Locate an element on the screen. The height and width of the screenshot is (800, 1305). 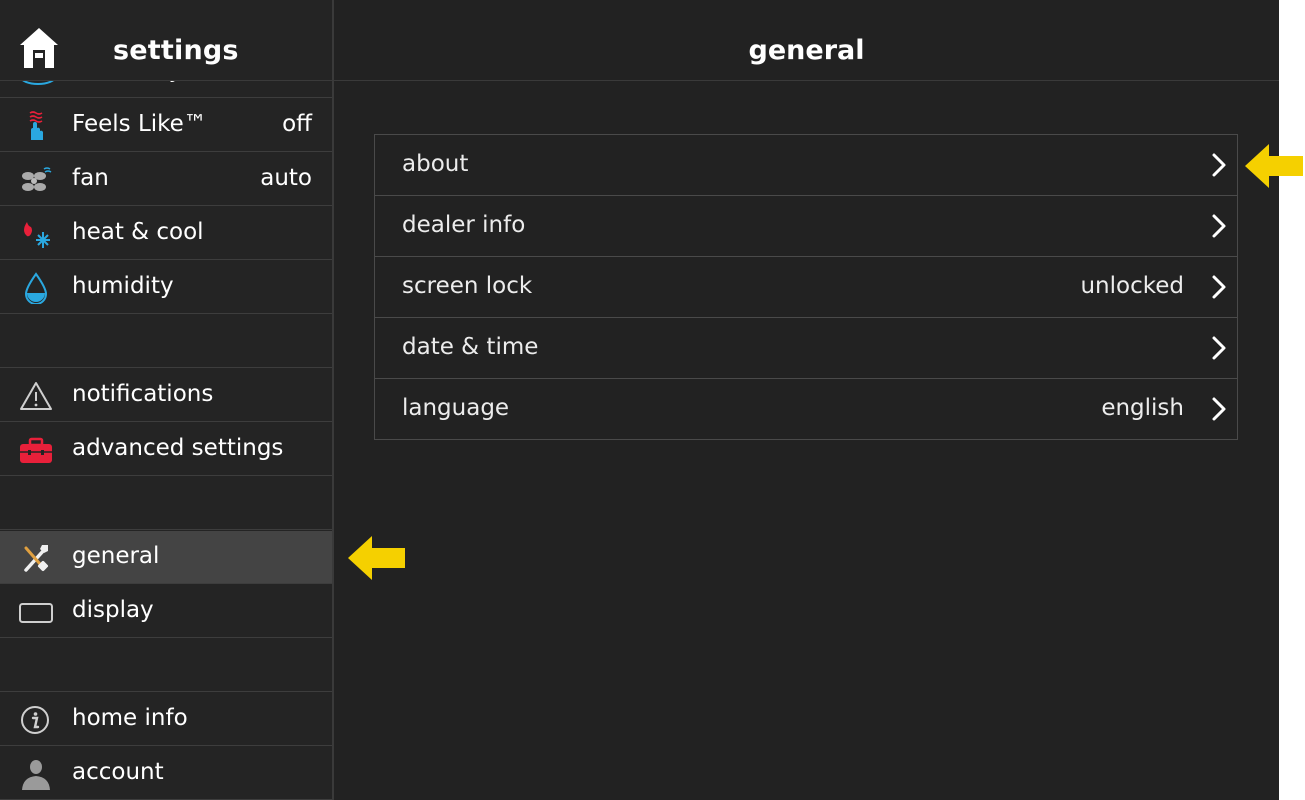
list-item-value: english is located at coordinates (1142, 408).